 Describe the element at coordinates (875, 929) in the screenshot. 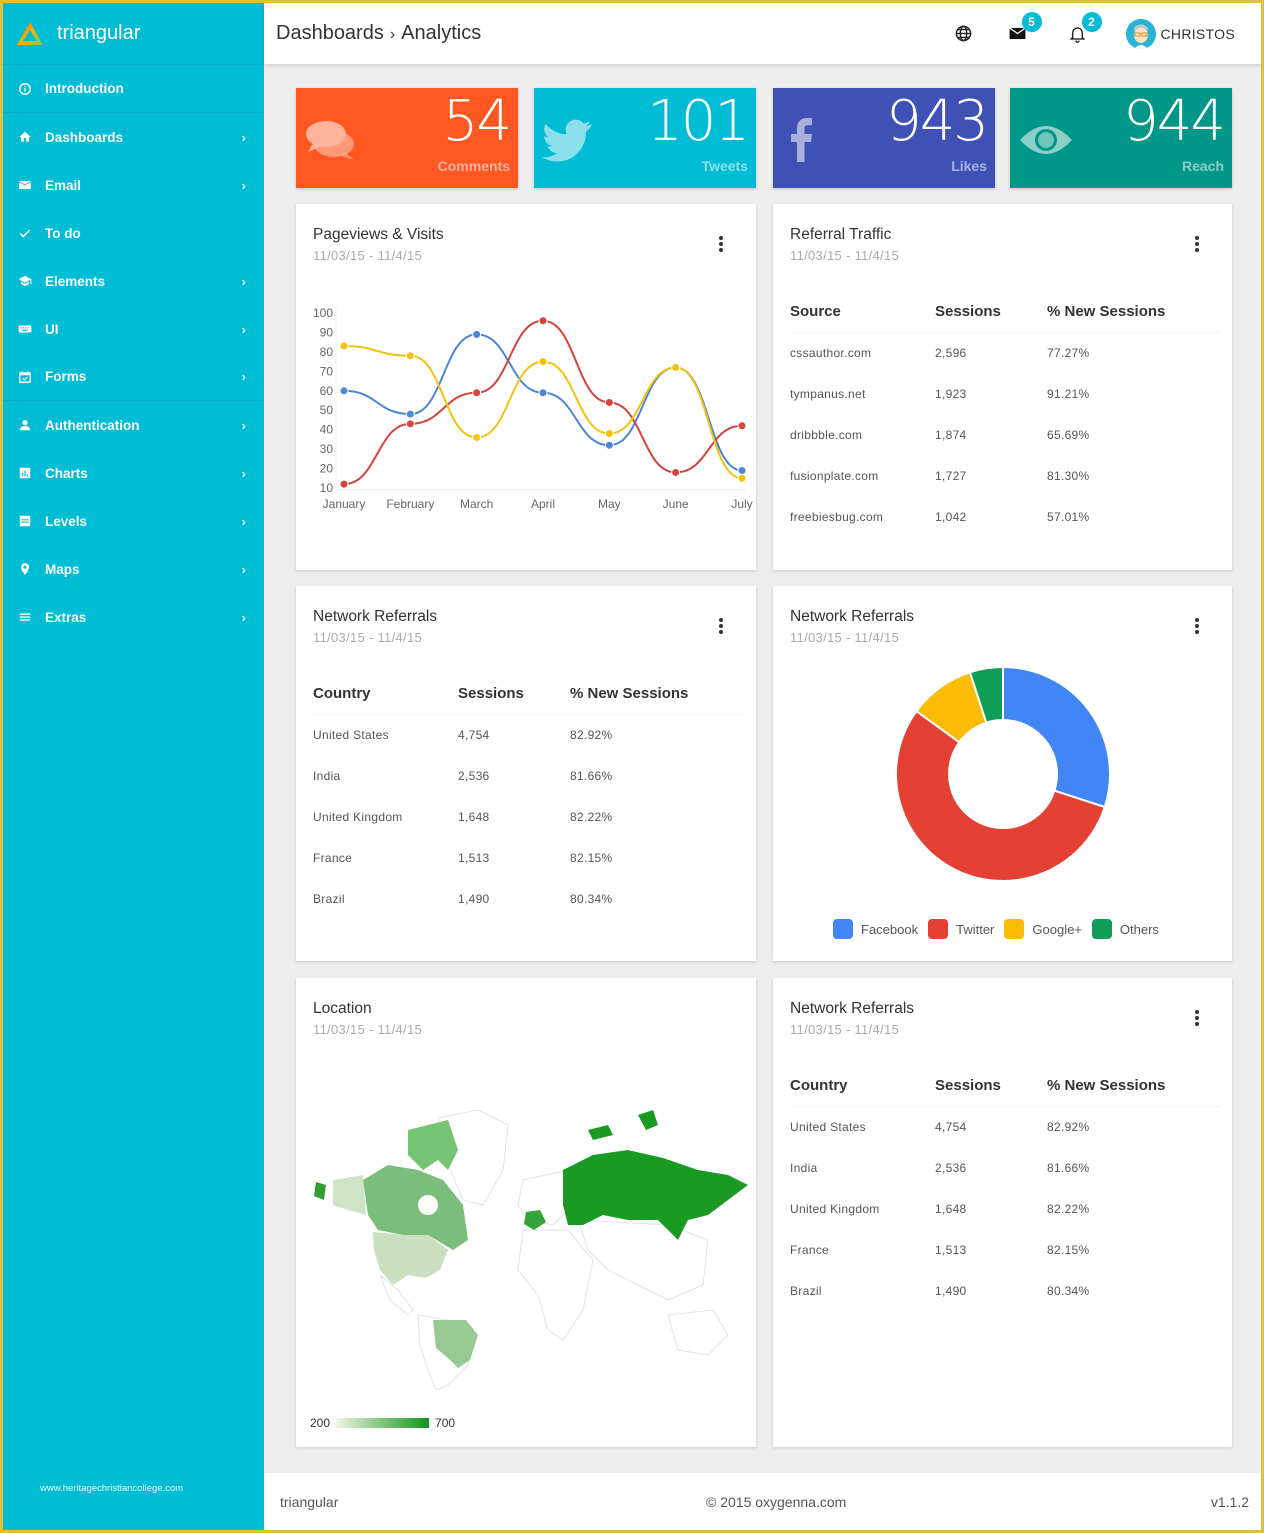

I see `legend-item: Facebook` at that location.